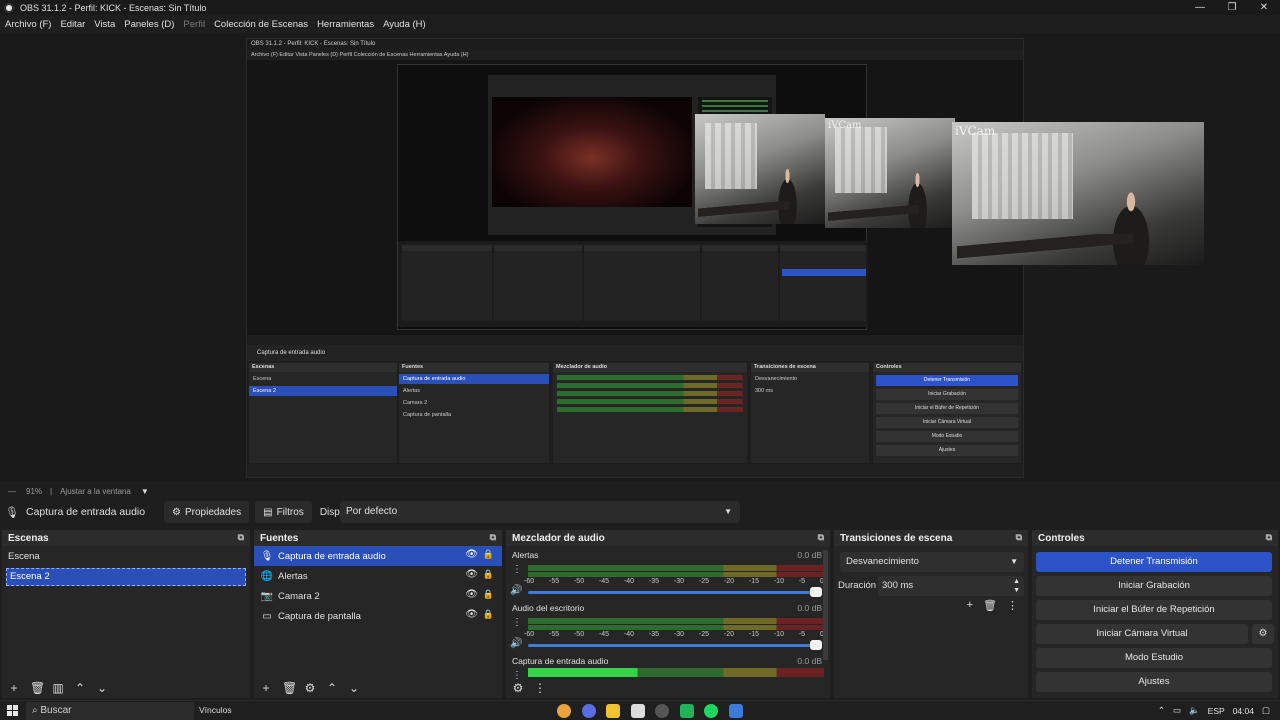  Describe the element at coordinates (1243, 711) in the screenshot. I see `clock: 04:04` at that location.